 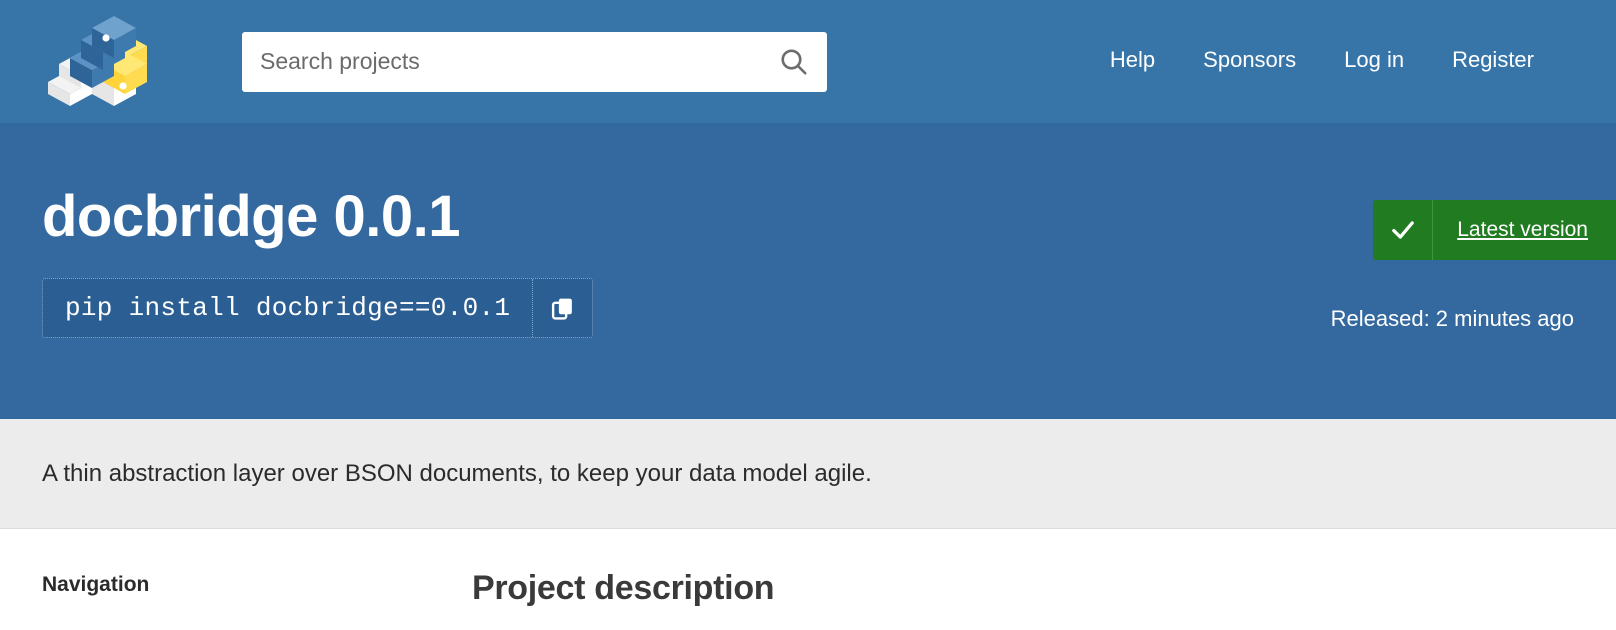 I want to click on copy-icon, so click(x=562, y=308).